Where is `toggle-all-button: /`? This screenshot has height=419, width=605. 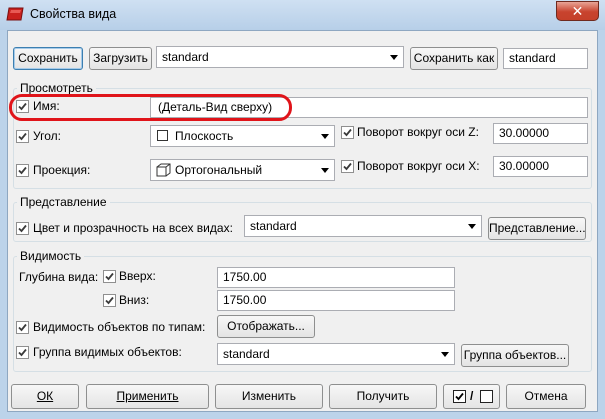
toggle-all-button: / is located at coordinates (471, 396).